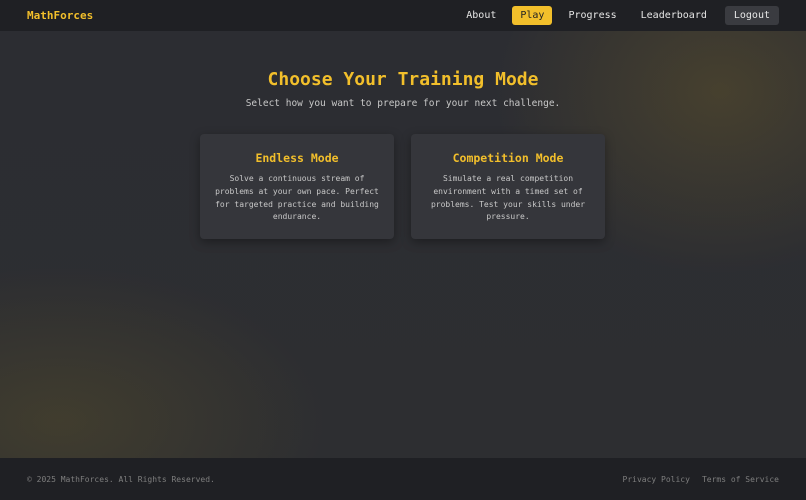 This screenshot has height=500, width=806. What do you see at coordinates (674, 15) in the screenshot?
I see `nav-leaderboard: Leaderboard` at bounding box center [674, 15].